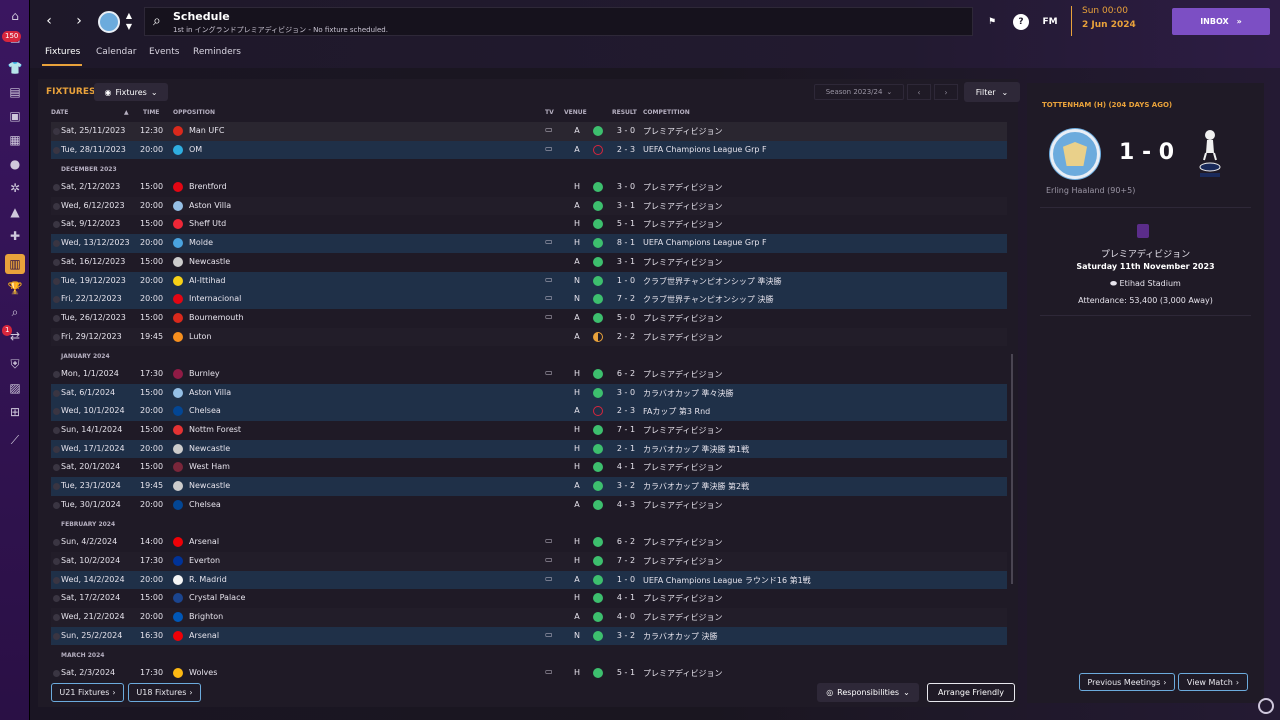 This screenshot has width=1280, height=720. Describe the element at coordinates (708, 299) in the screenshot. I see `competition-name: クラブ世界チャンピオンシップ 決勝` at that location.